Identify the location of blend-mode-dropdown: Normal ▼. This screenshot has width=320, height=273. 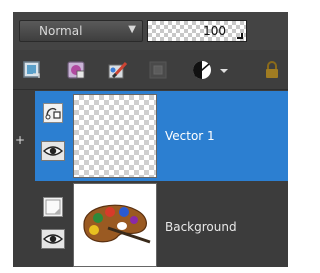
(81, 31).